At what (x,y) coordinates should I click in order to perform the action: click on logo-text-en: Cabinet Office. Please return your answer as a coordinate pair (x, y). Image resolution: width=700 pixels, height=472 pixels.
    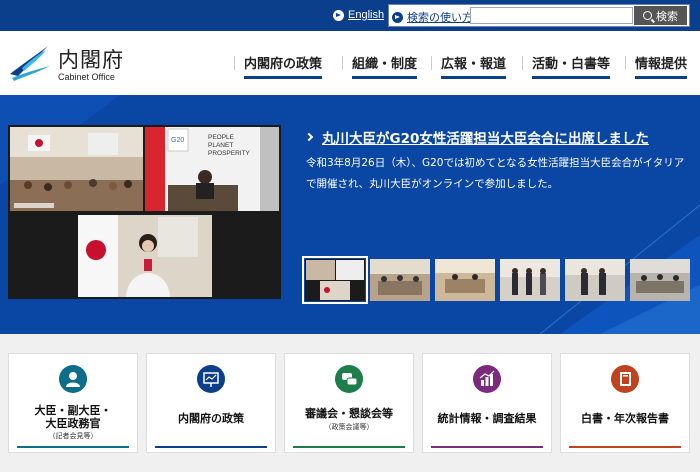
    Looking at the image, I should click on (86, 77).